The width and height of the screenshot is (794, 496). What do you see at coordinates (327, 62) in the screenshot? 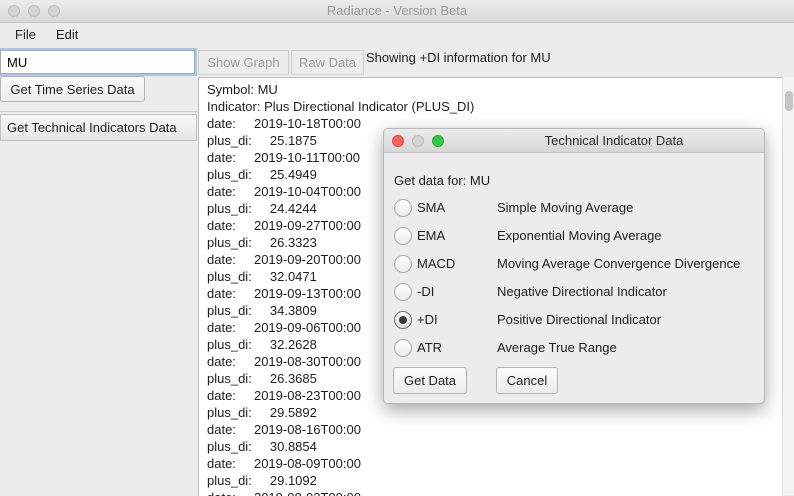
I see `raw-data-button: Raw Data` at bounding box center [327, 62].